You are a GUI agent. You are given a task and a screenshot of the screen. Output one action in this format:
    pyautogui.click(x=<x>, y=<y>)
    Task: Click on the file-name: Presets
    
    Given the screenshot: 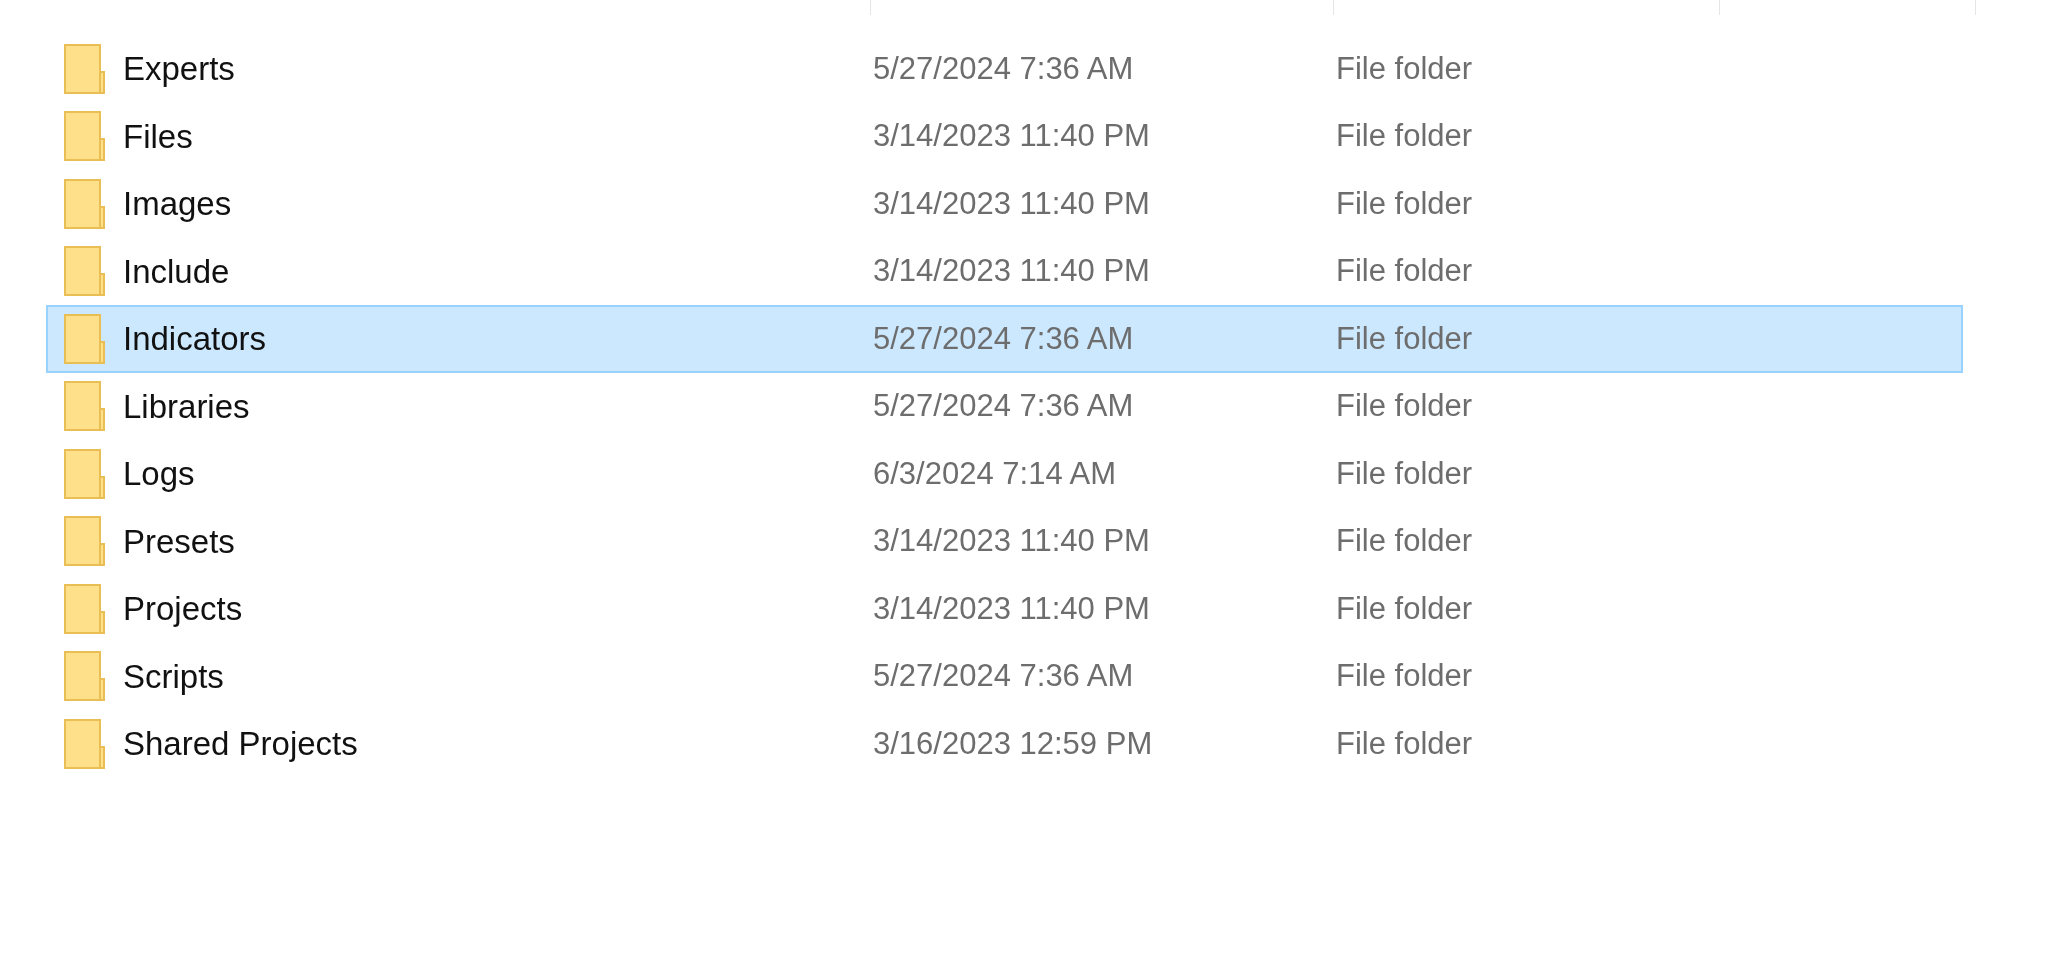 What is the action you would take?
    pyautogui.click(x=179, y=541)
    